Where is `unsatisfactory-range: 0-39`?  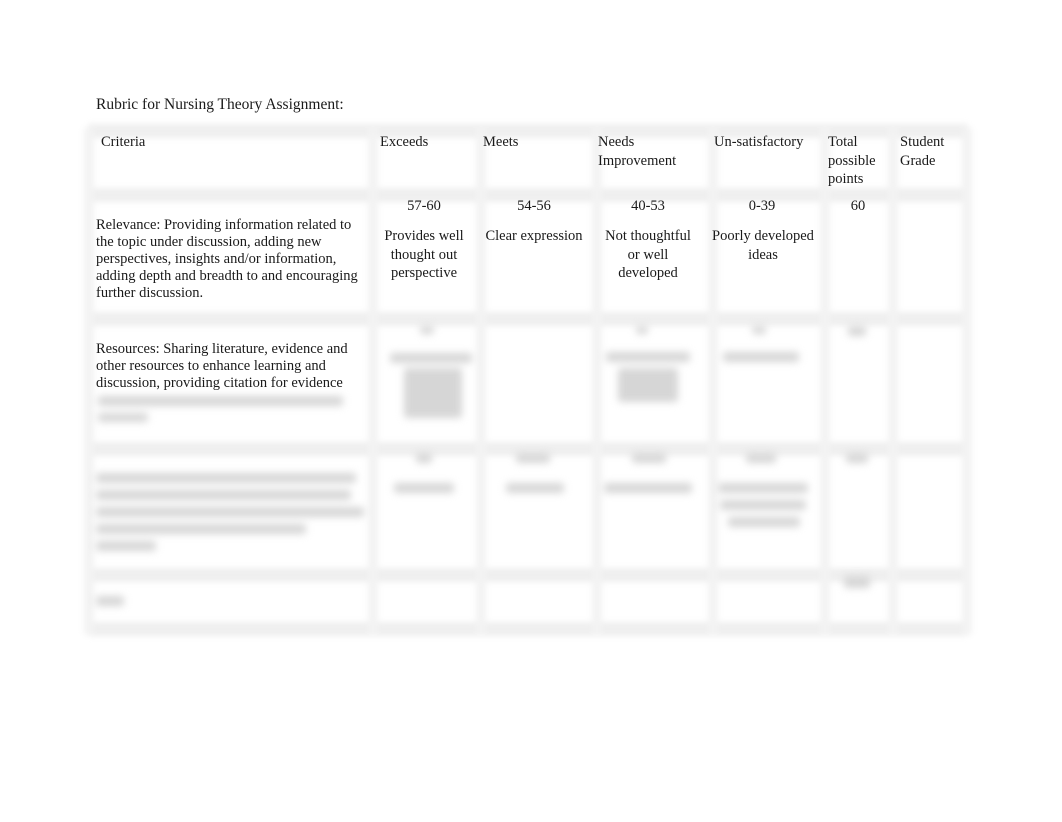
unsatisfactory-range: 0-39 is located at coordinates (762, 206).